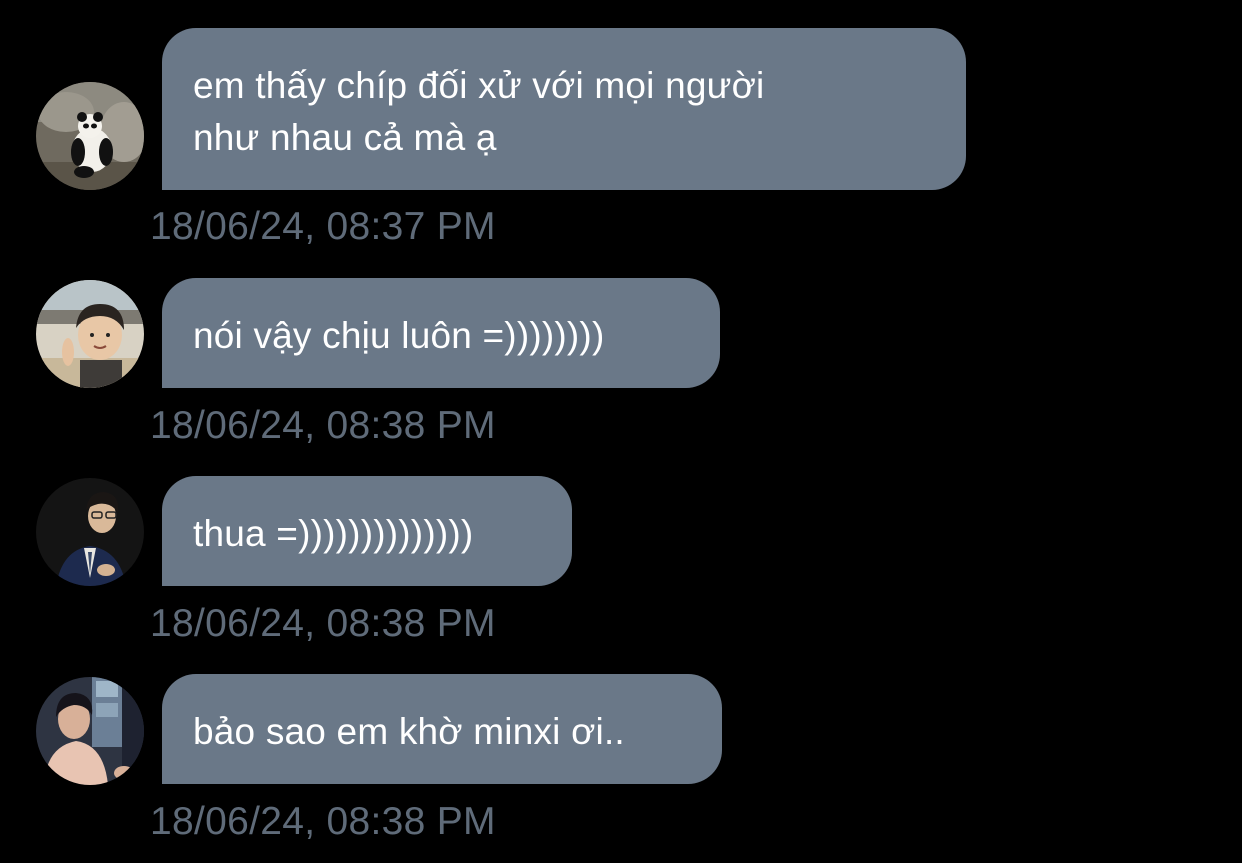 Image resolution: width=1242 pixels, height=863 pixels. What do you see at coordinates (442, 729) in the screenshot?
I see `message-bubble: bảo sao em khờ minxi ơi..` at bounding box center [442, 729].